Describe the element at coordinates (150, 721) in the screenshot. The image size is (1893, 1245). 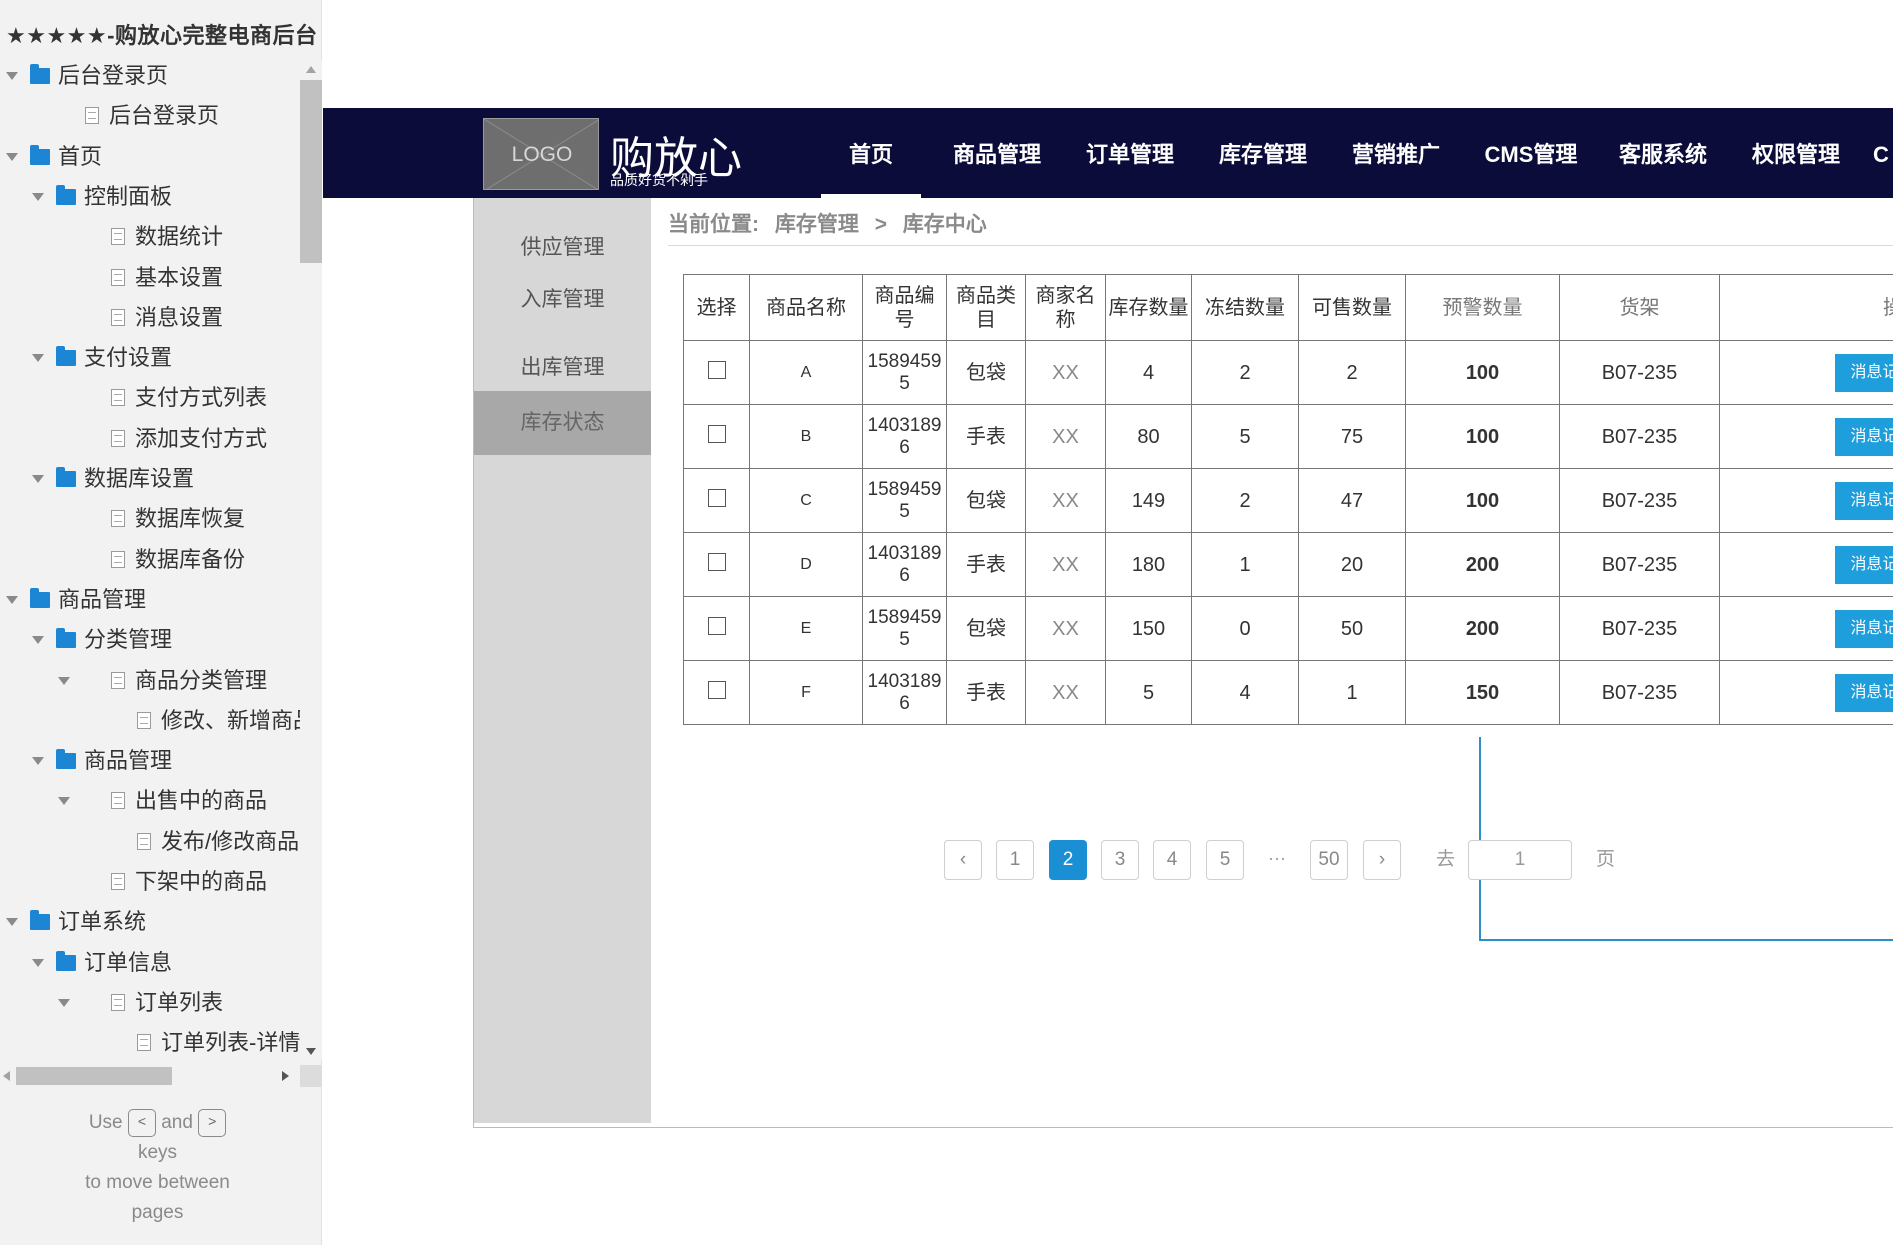
I see `sitemap-page: 修改、新增商品分` at that location.